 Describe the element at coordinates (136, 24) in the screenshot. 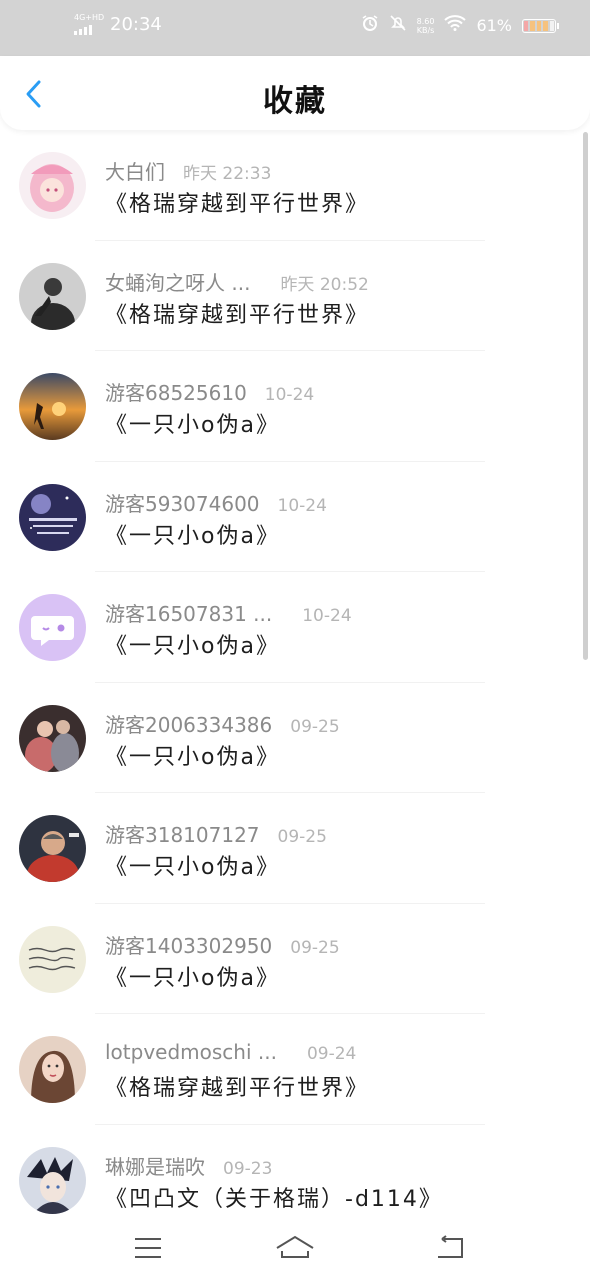

I see `status-time: 20:34` at that location.